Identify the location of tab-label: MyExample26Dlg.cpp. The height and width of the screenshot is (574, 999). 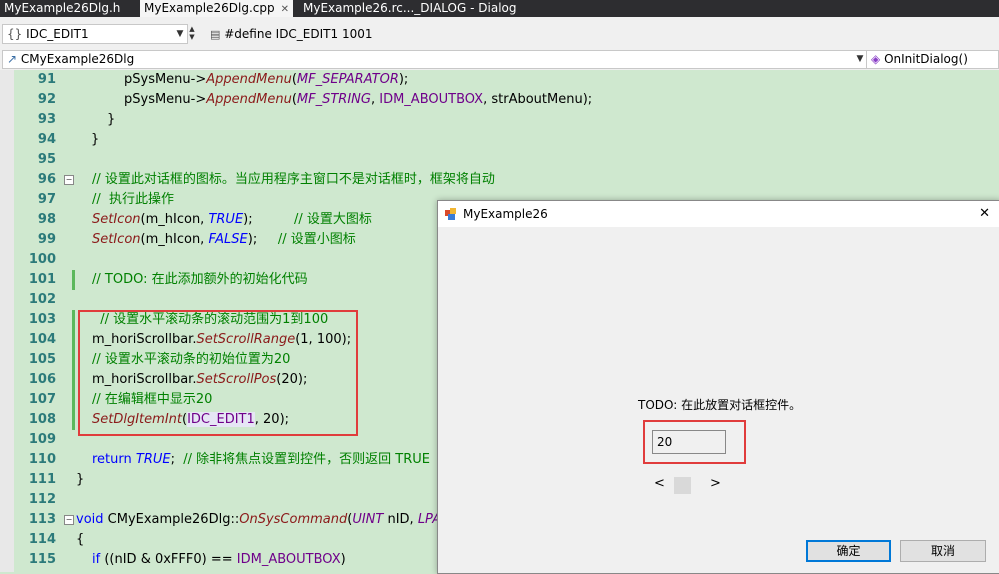
(209, 8).